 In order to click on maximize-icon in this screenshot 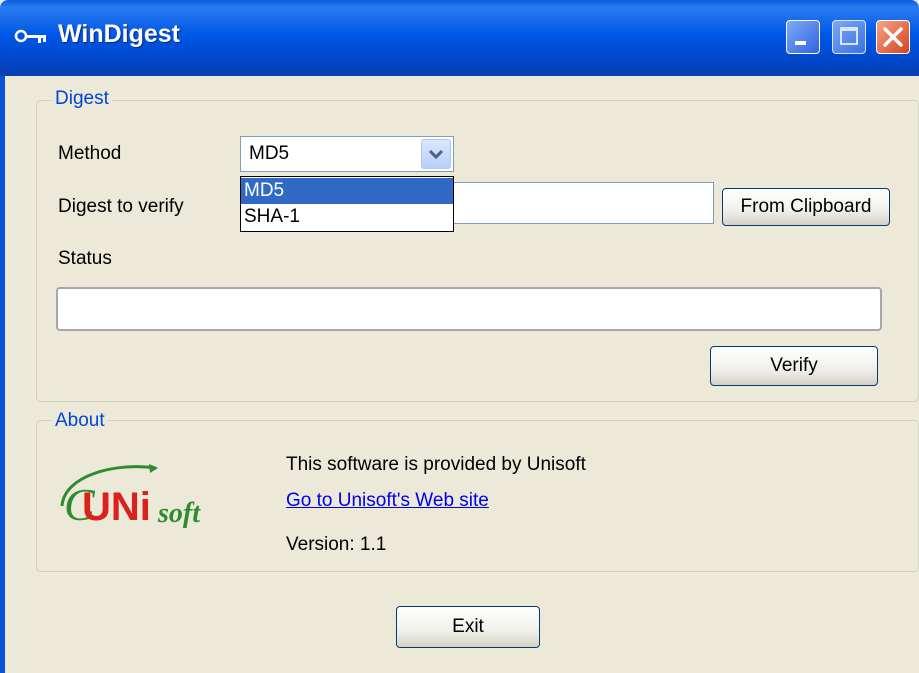, I will do `click(849, 36)`.